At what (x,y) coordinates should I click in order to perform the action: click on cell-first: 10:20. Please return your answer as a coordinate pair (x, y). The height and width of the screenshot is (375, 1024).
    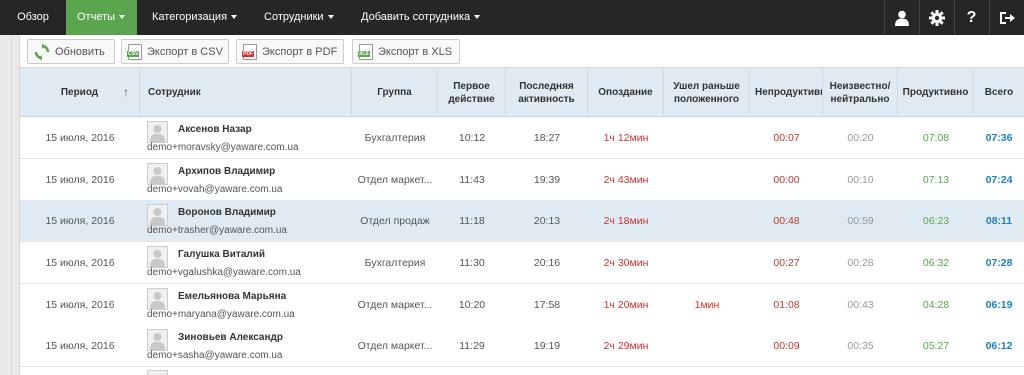
    Looking at the image, I should click on (472, 304).